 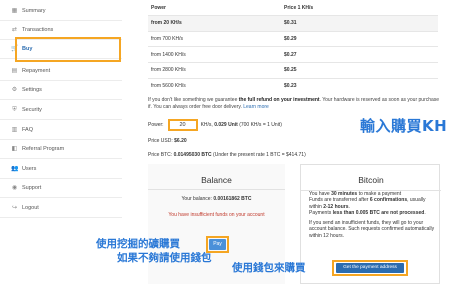 I want to click on summary-icon: ▦, so click(x=14, y=11).